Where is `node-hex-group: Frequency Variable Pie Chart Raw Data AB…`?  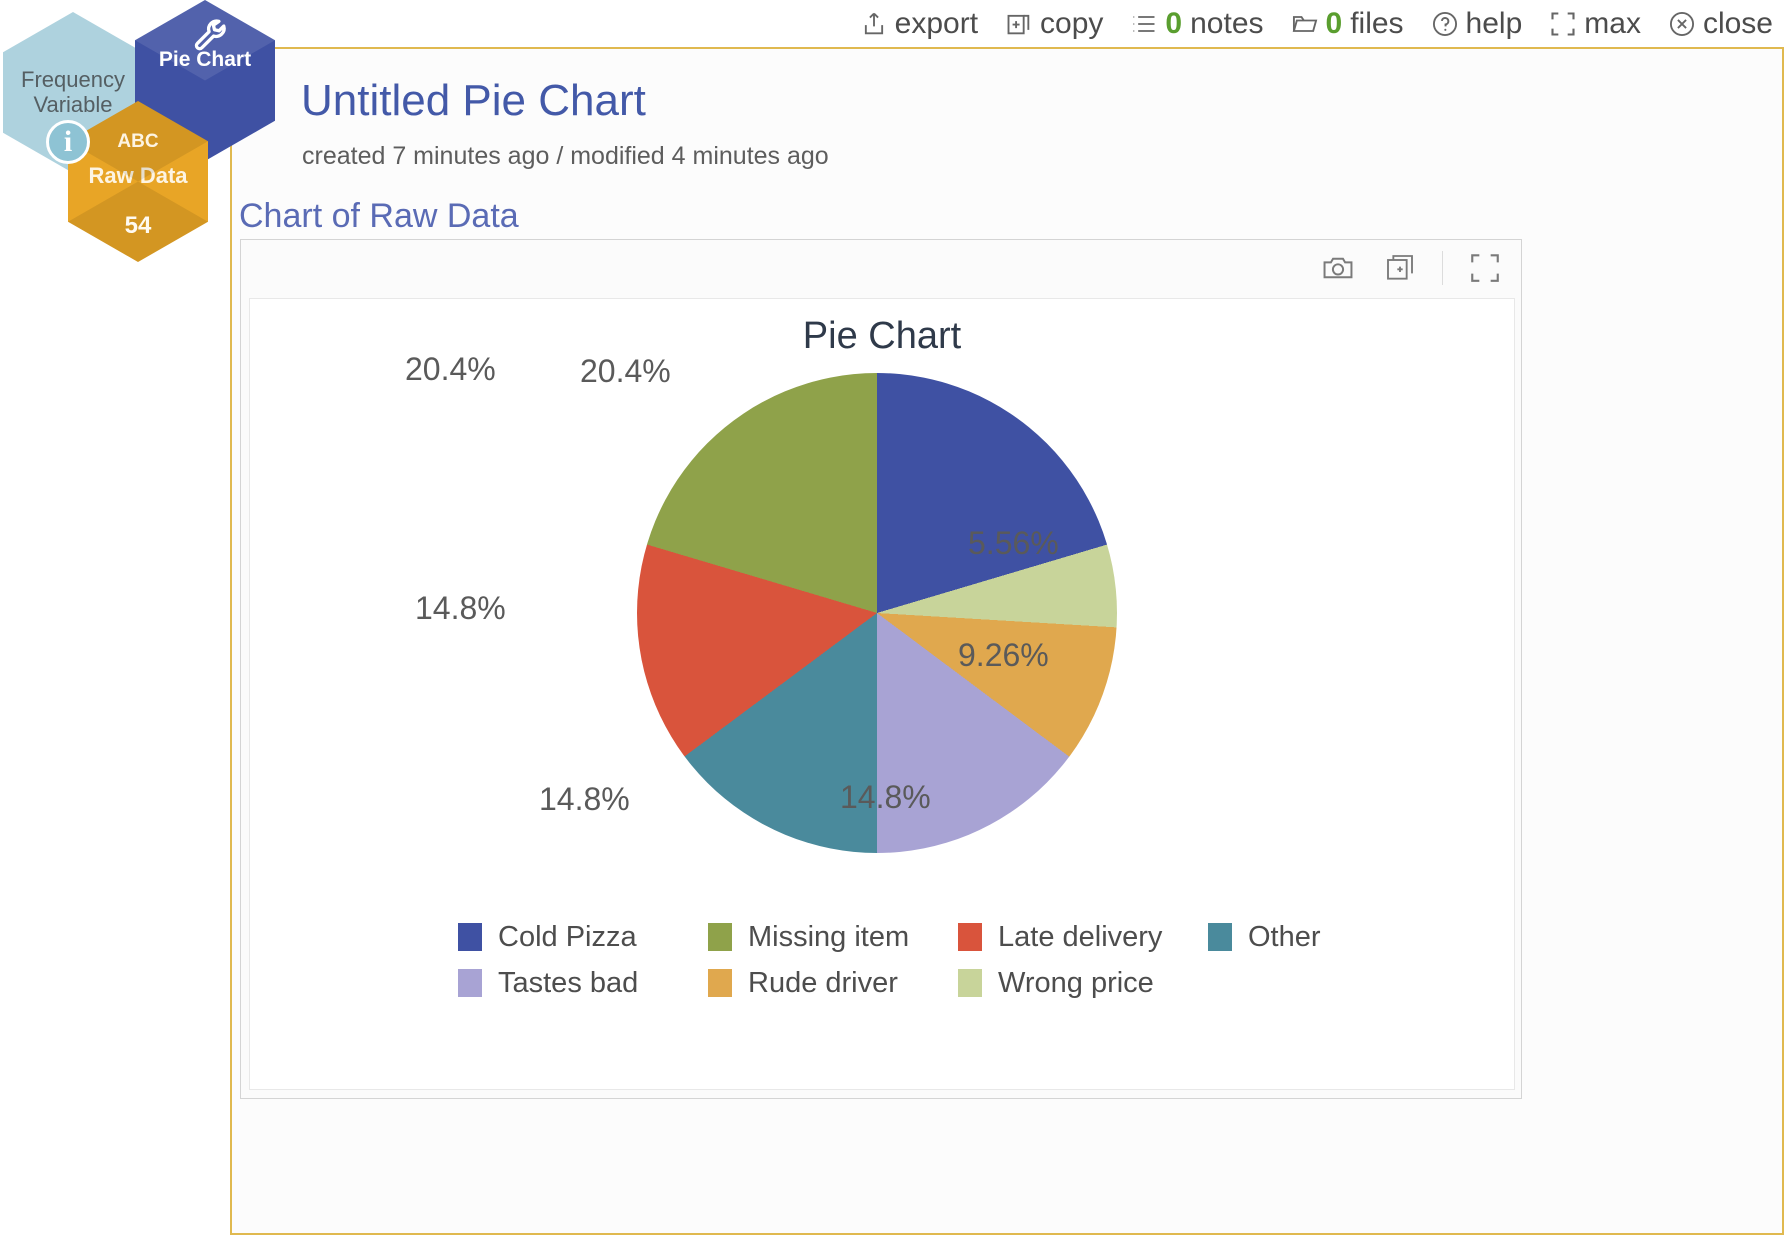
node-hex-group: Frequency Variable Pie Chart Raw Data AB… is located at coordinates (150, 150).